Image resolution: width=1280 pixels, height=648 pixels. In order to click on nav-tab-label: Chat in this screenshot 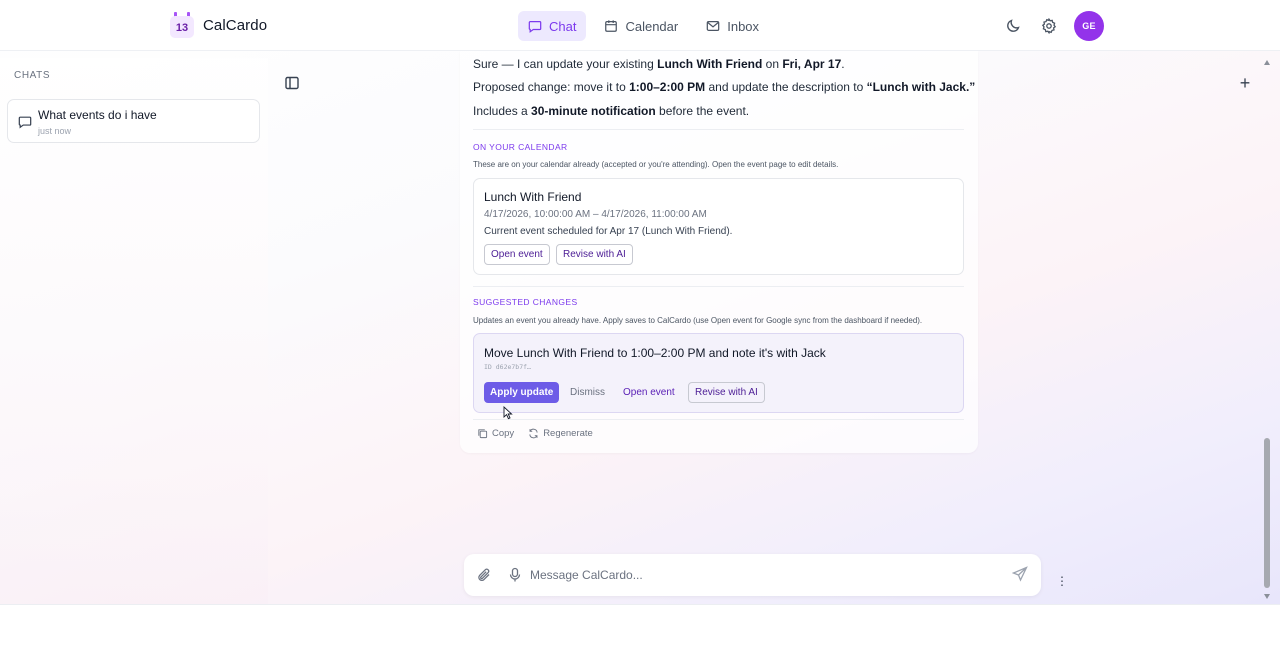, I will do `click(563, 26)`.